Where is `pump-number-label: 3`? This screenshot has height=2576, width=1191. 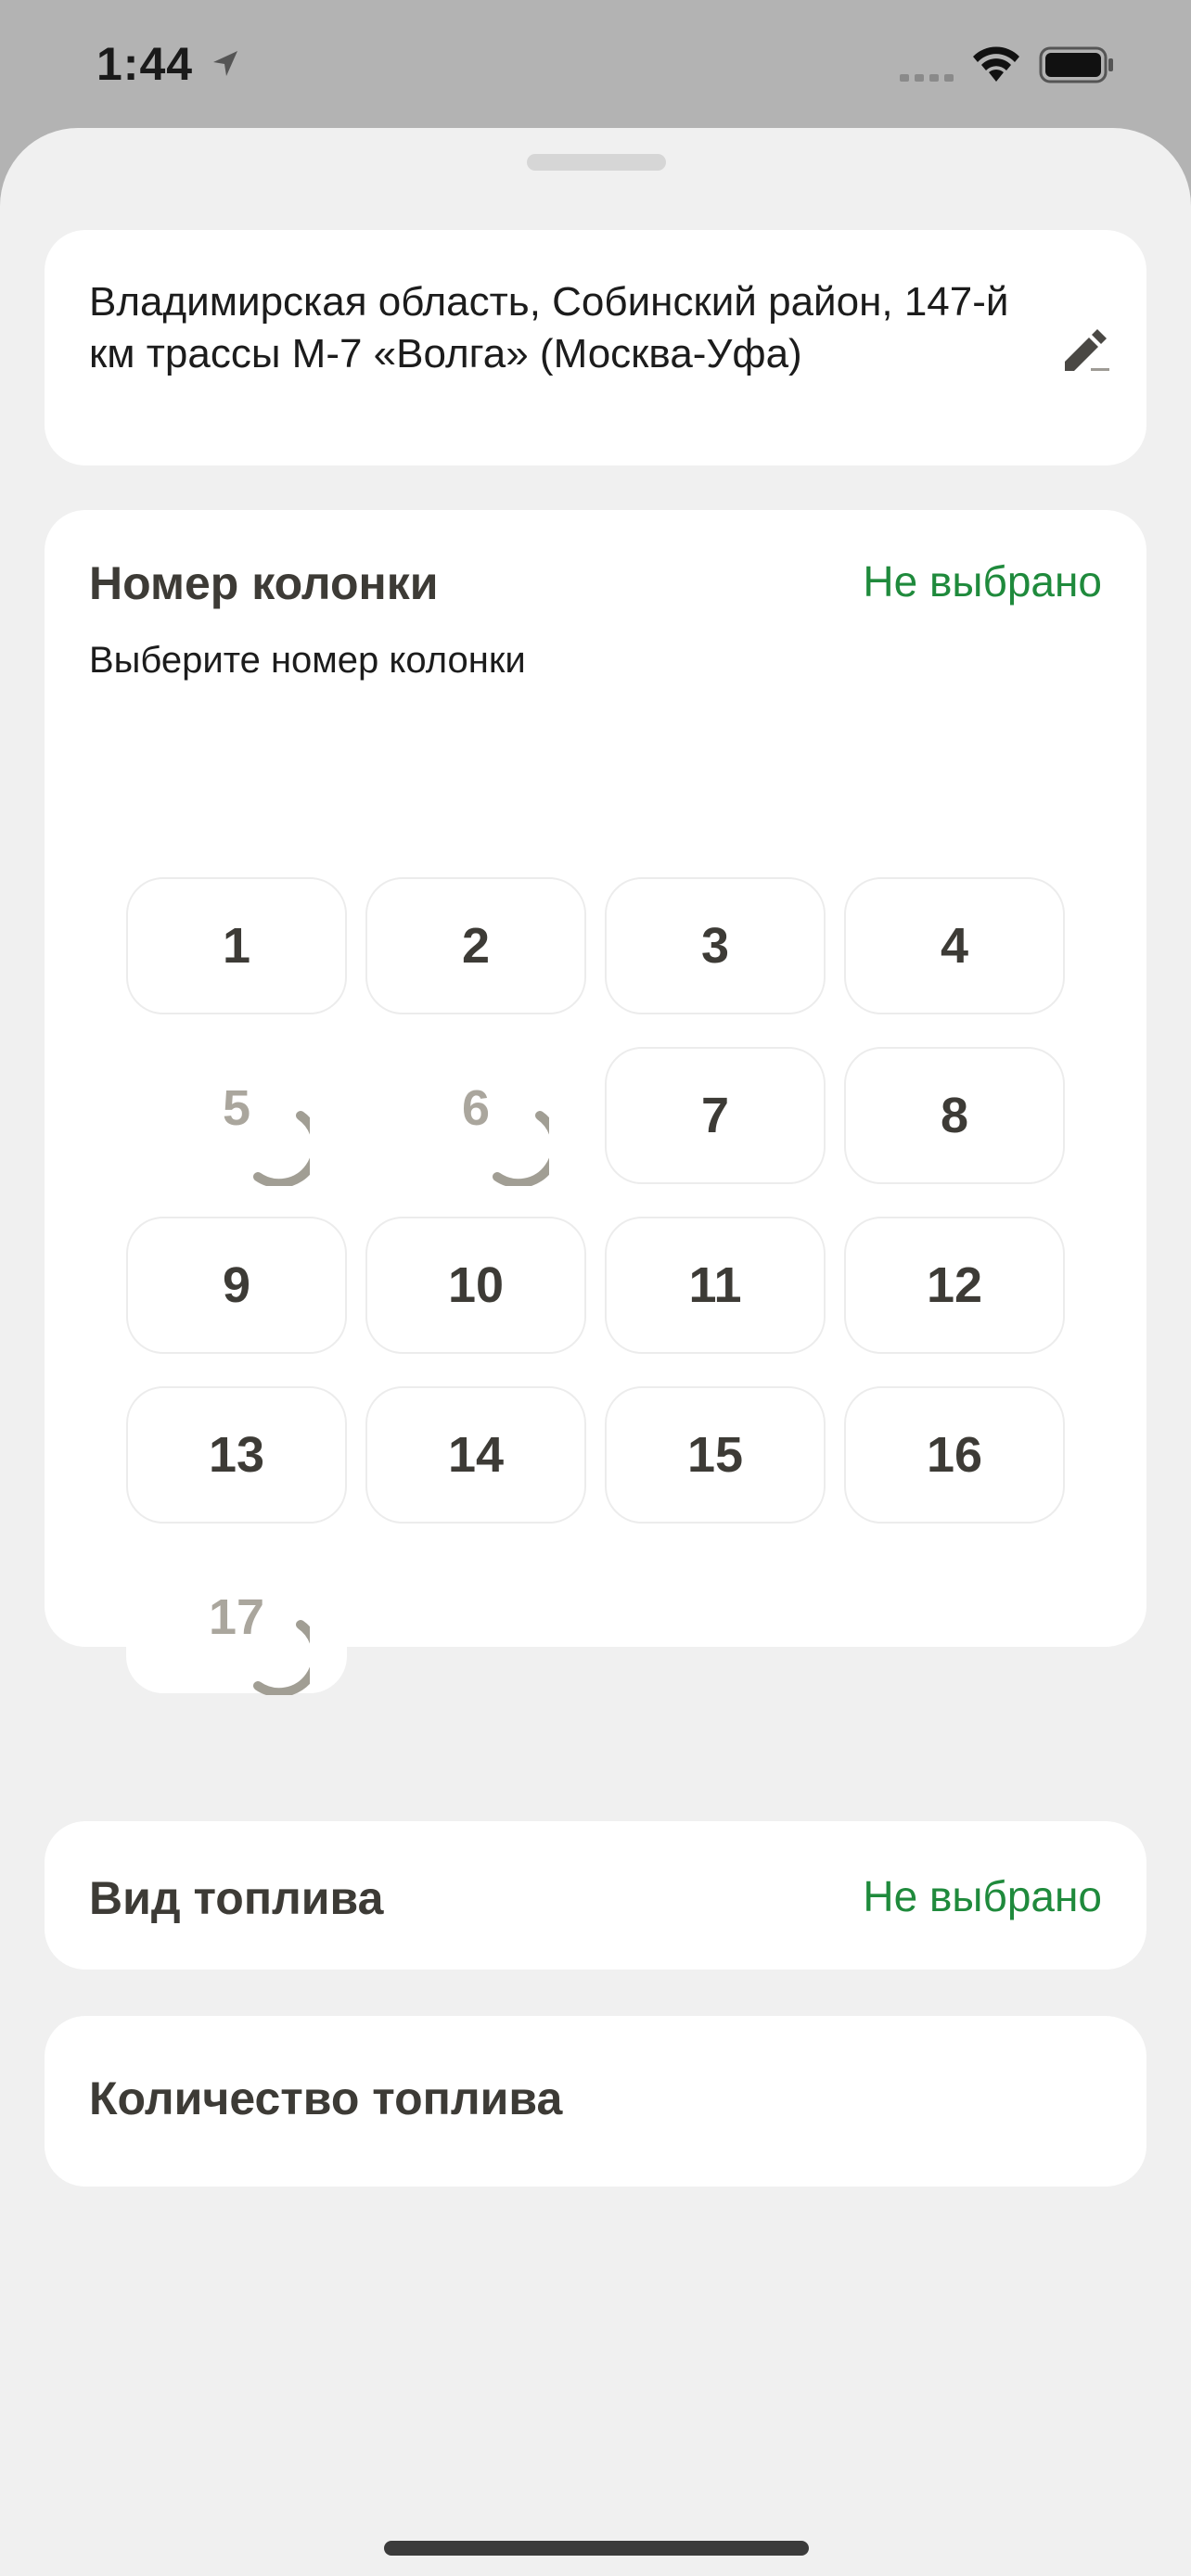 pump-number-label: 3 is located at coordinates (715, 946).